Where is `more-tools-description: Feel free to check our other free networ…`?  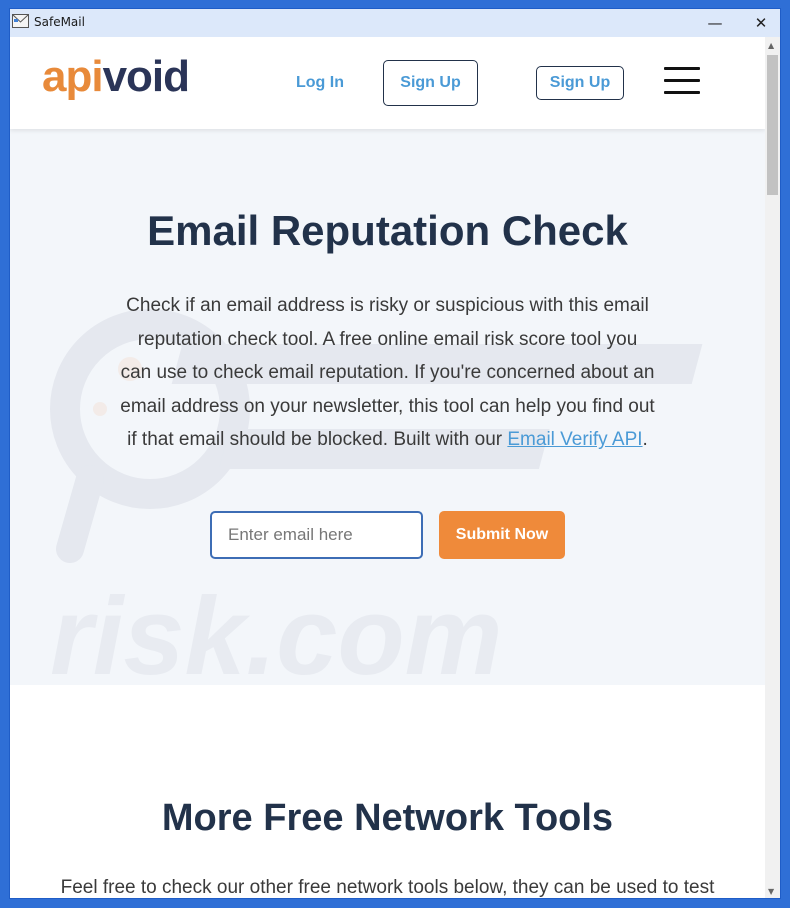 more-tools-description: Feel free to check our other free networ… is located at coordinates (387, 887).